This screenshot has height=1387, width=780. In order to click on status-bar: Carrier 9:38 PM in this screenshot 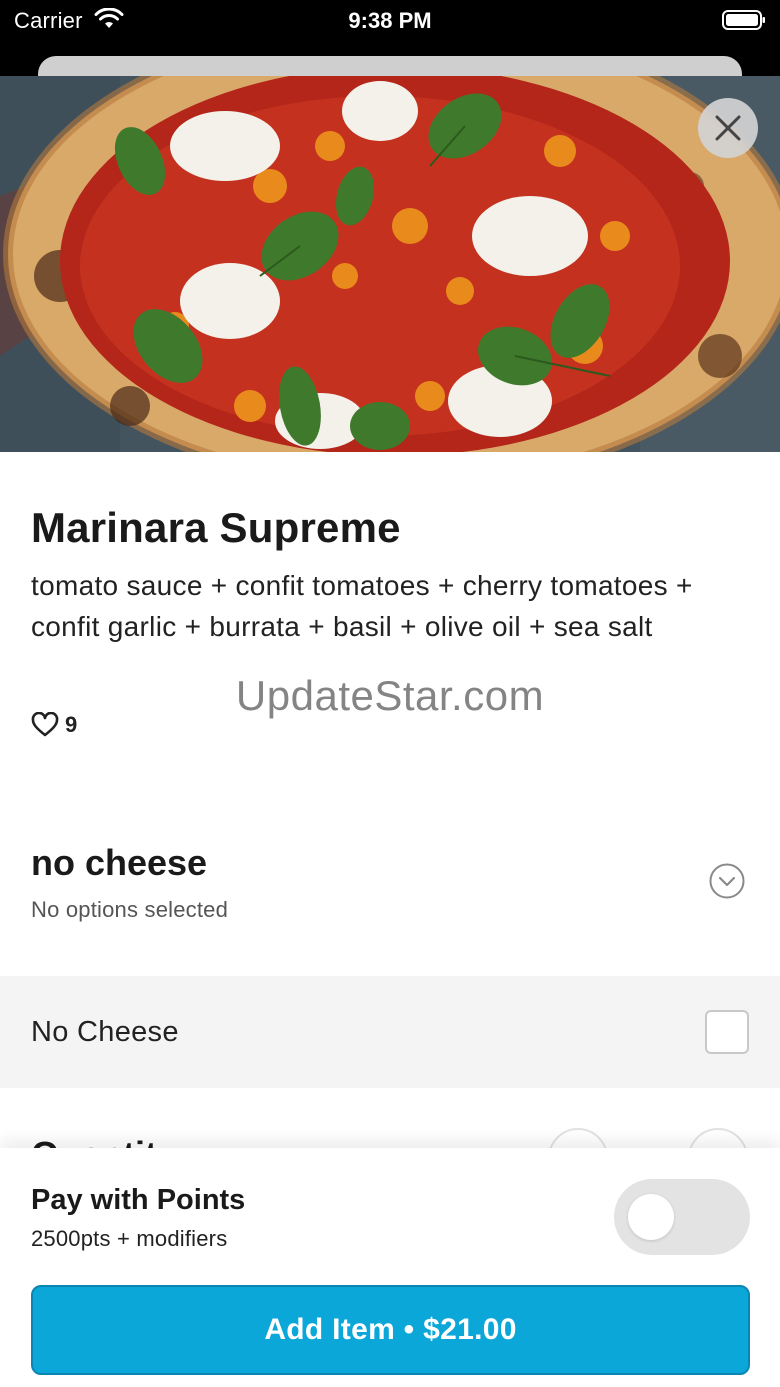, I will do `click(390, 28)`.